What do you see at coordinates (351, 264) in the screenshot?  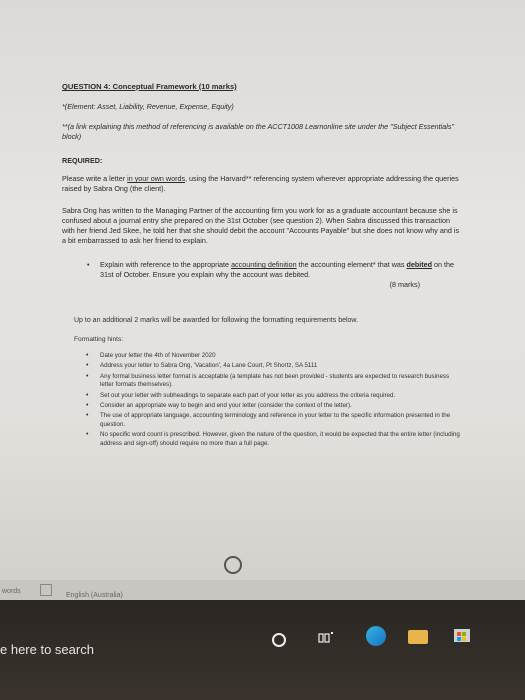 I see `bullet-text-mid: the accounting element* that was` at bounding box center [351, 264].